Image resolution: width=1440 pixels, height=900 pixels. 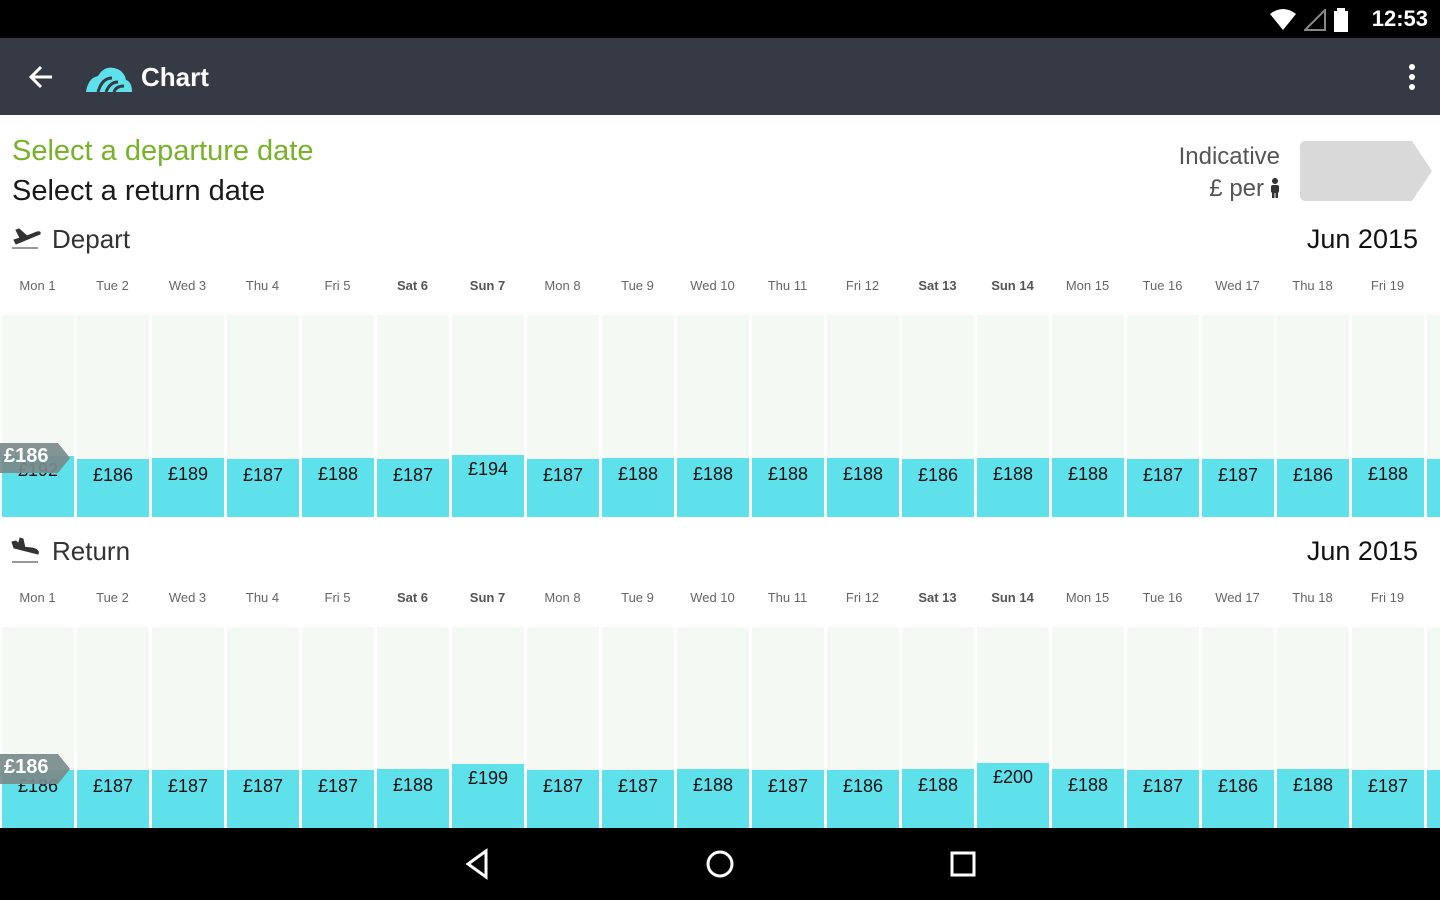 I want to click on more-vert-icon, so click(x=1412, y=77).